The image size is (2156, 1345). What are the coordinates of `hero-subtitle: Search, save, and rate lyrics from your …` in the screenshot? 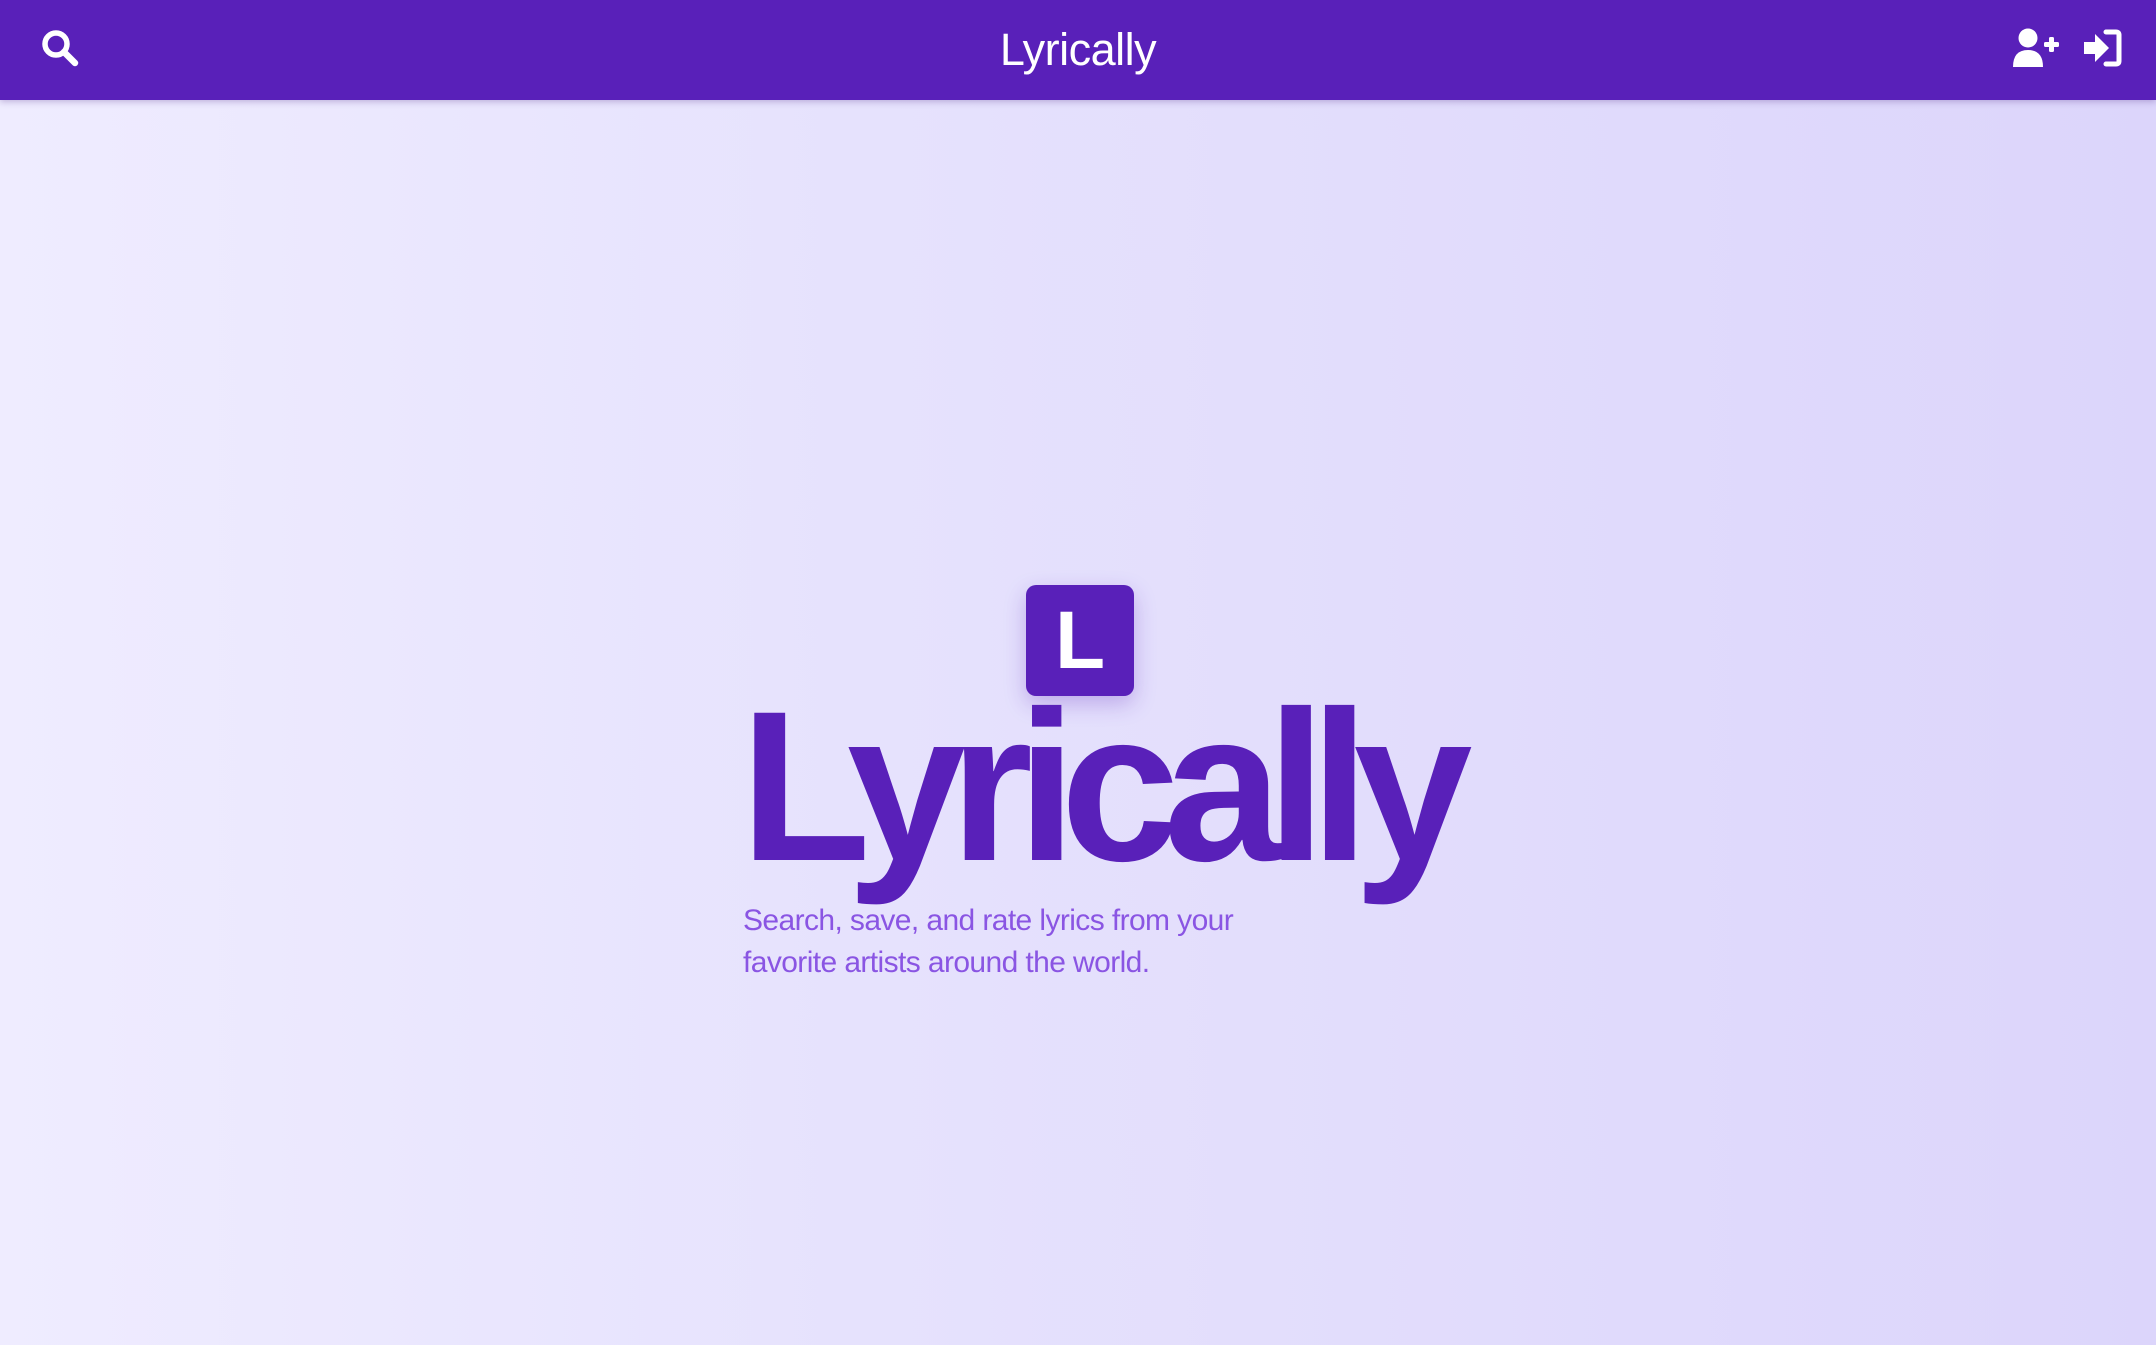 It's located at (988, 941).